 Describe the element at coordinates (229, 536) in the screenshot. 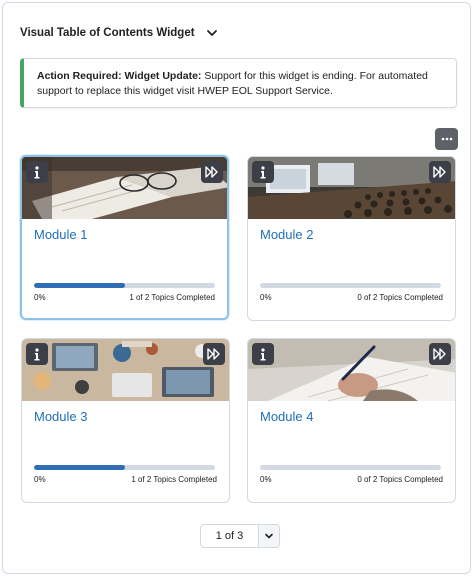

I see `page-selector-label: 1 of 3` at that location.